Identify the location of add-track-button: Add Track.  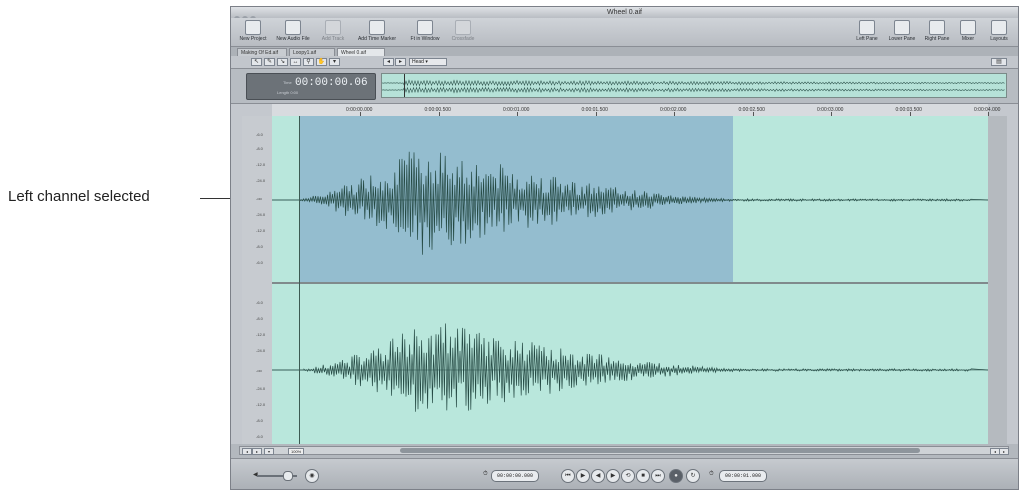
(333, 31).